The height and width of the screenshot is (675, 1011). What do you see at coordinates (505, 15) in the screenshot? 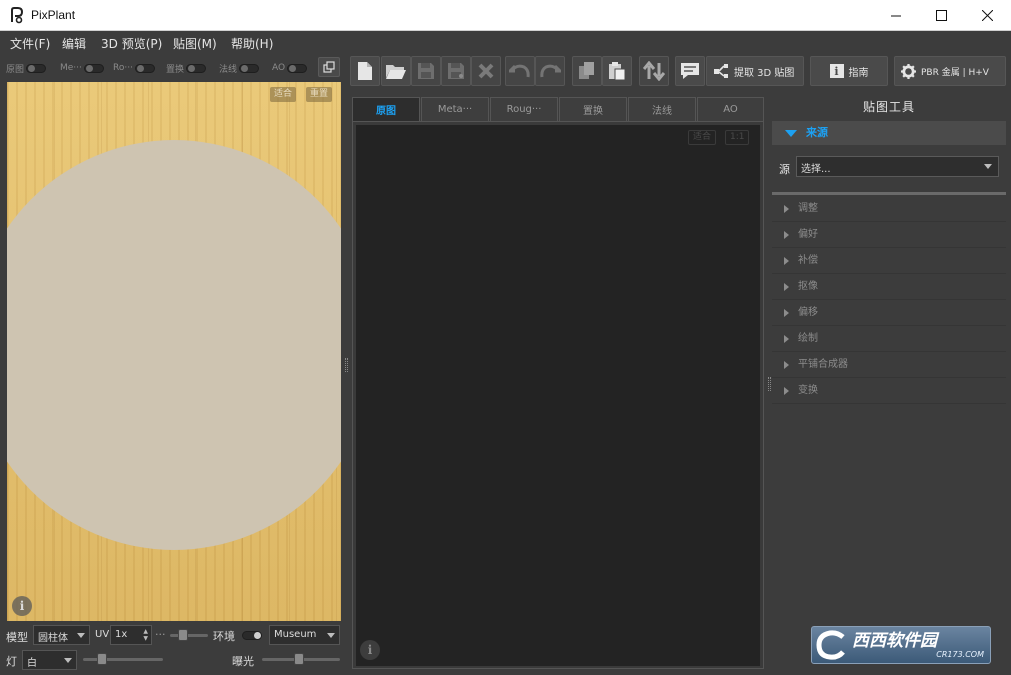
I see `title-bar: PixPlant` at bounding box center [505, 15].